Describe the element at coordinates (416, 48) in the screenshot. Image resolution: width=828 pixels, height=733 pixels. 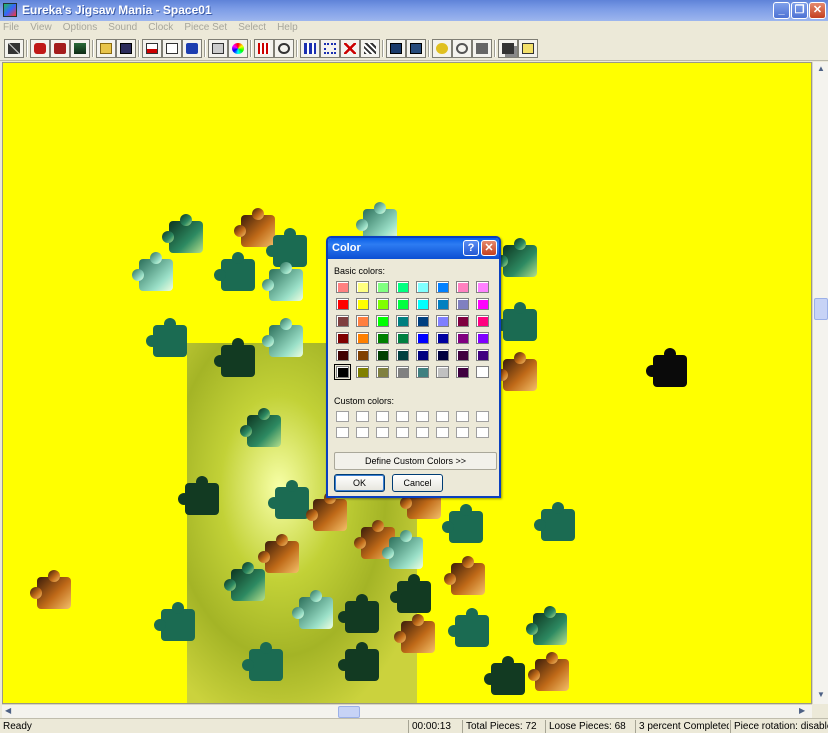
I see `display-alt-icon` at that location.